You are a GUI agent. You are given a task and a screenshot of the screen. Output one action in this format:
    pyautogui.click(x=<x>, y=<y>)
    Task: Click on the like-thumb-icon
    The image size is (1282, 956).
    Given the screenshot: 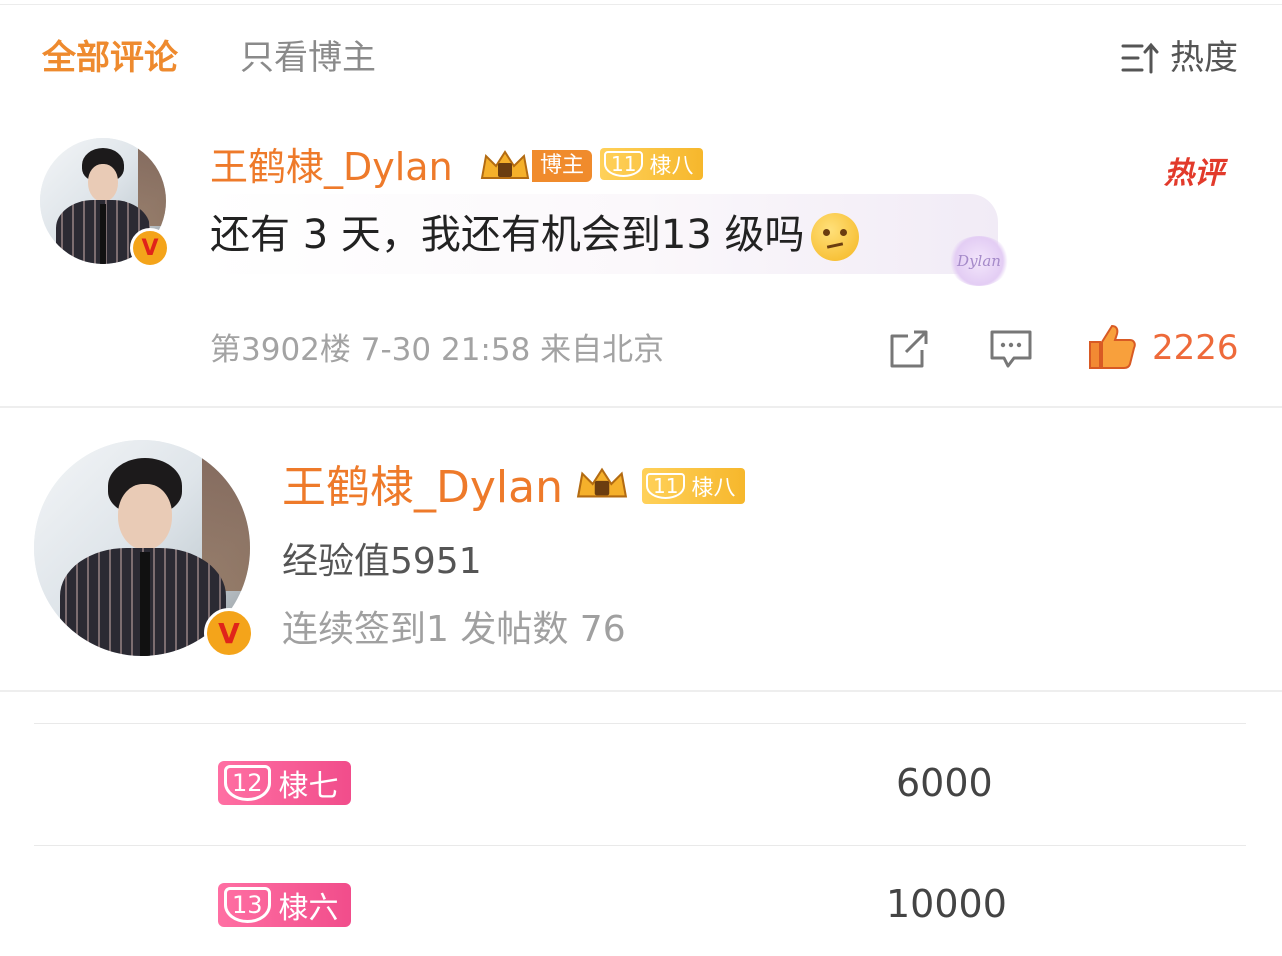 What is the action you would take?
    pyautogui.click(x=1112, y=347)
    